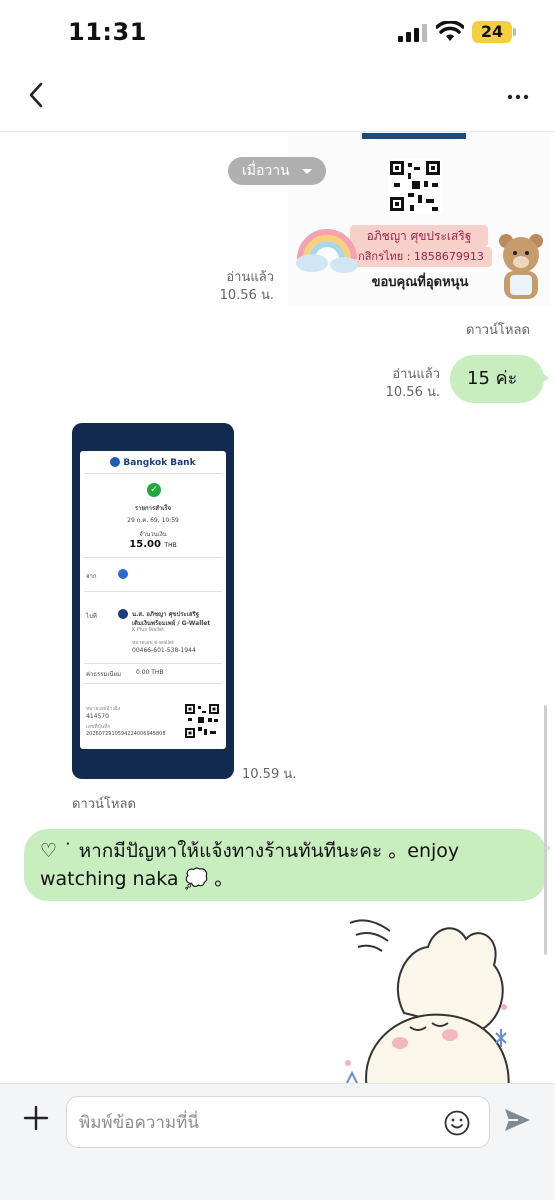 Image resolution: width=555 pixels, height=1200 pixels. I want to click on signal-icon, so click(412, 33).